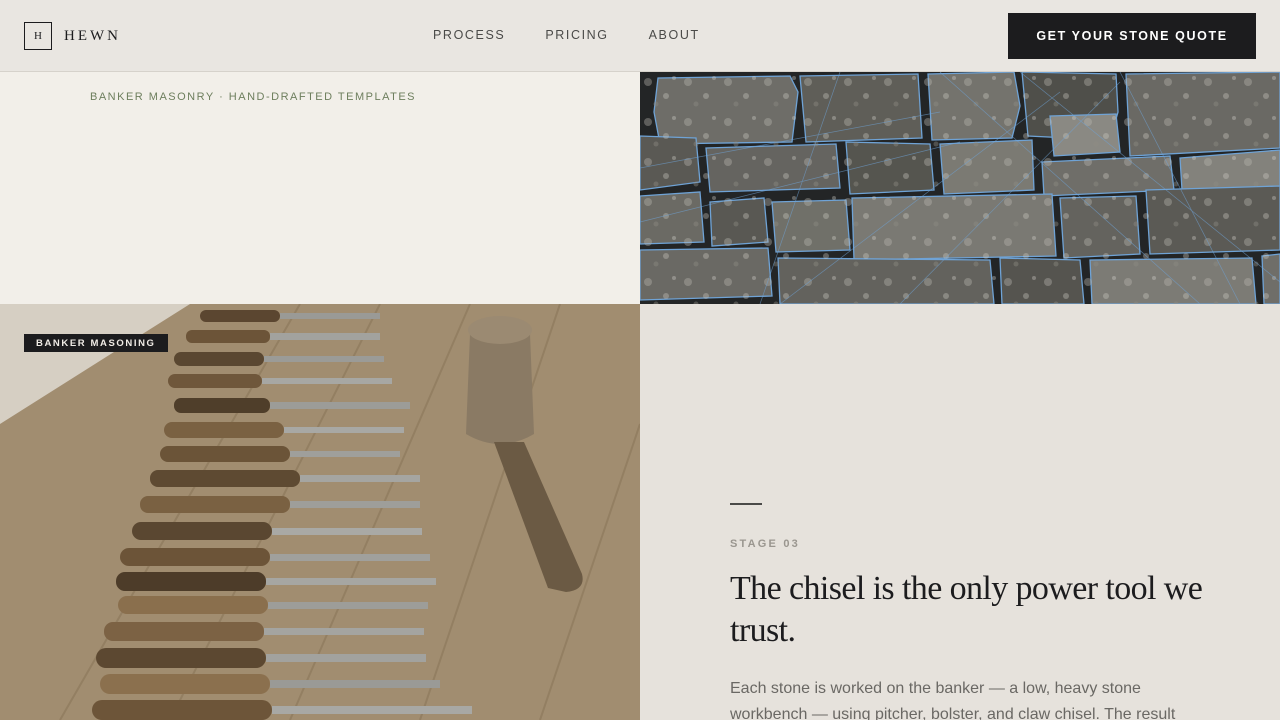 The width and height of the screenshot is (1280, 720). Describe the element at coordinates (469, 35) in the screenshot. I see `nav-link-process: PROCESS` at that location.